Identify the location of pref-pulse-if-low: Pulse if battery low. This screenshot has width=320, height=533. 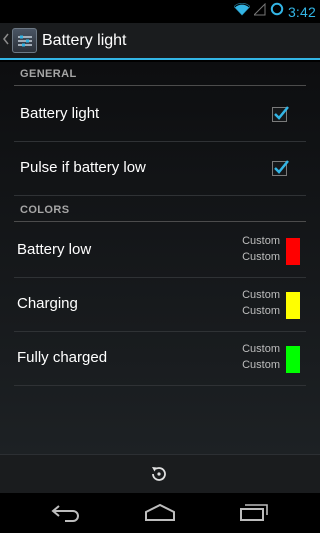
(160, 169).